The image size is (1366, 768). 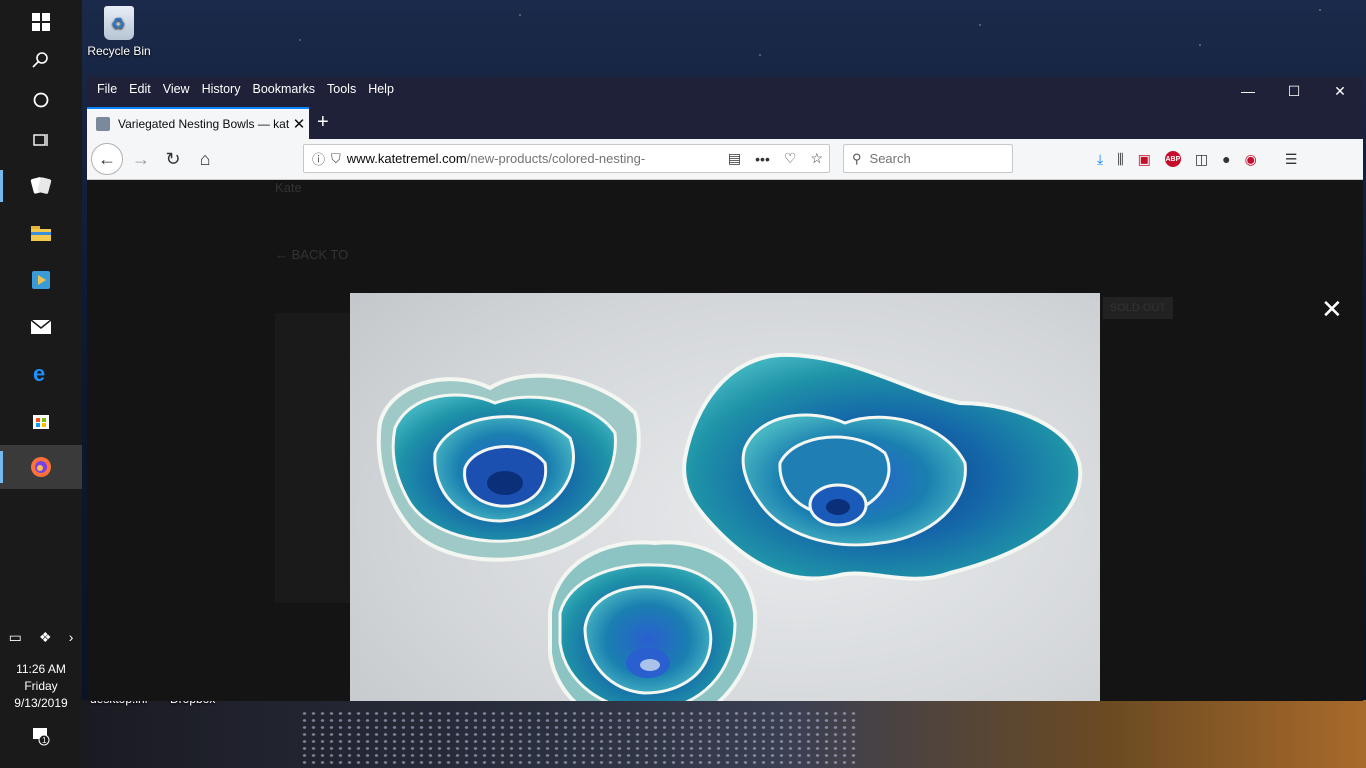 What do you see at coordinates (205, 159) in the screenshot?
I see `home-icon: ⌂` at bounding box center [205, 159].